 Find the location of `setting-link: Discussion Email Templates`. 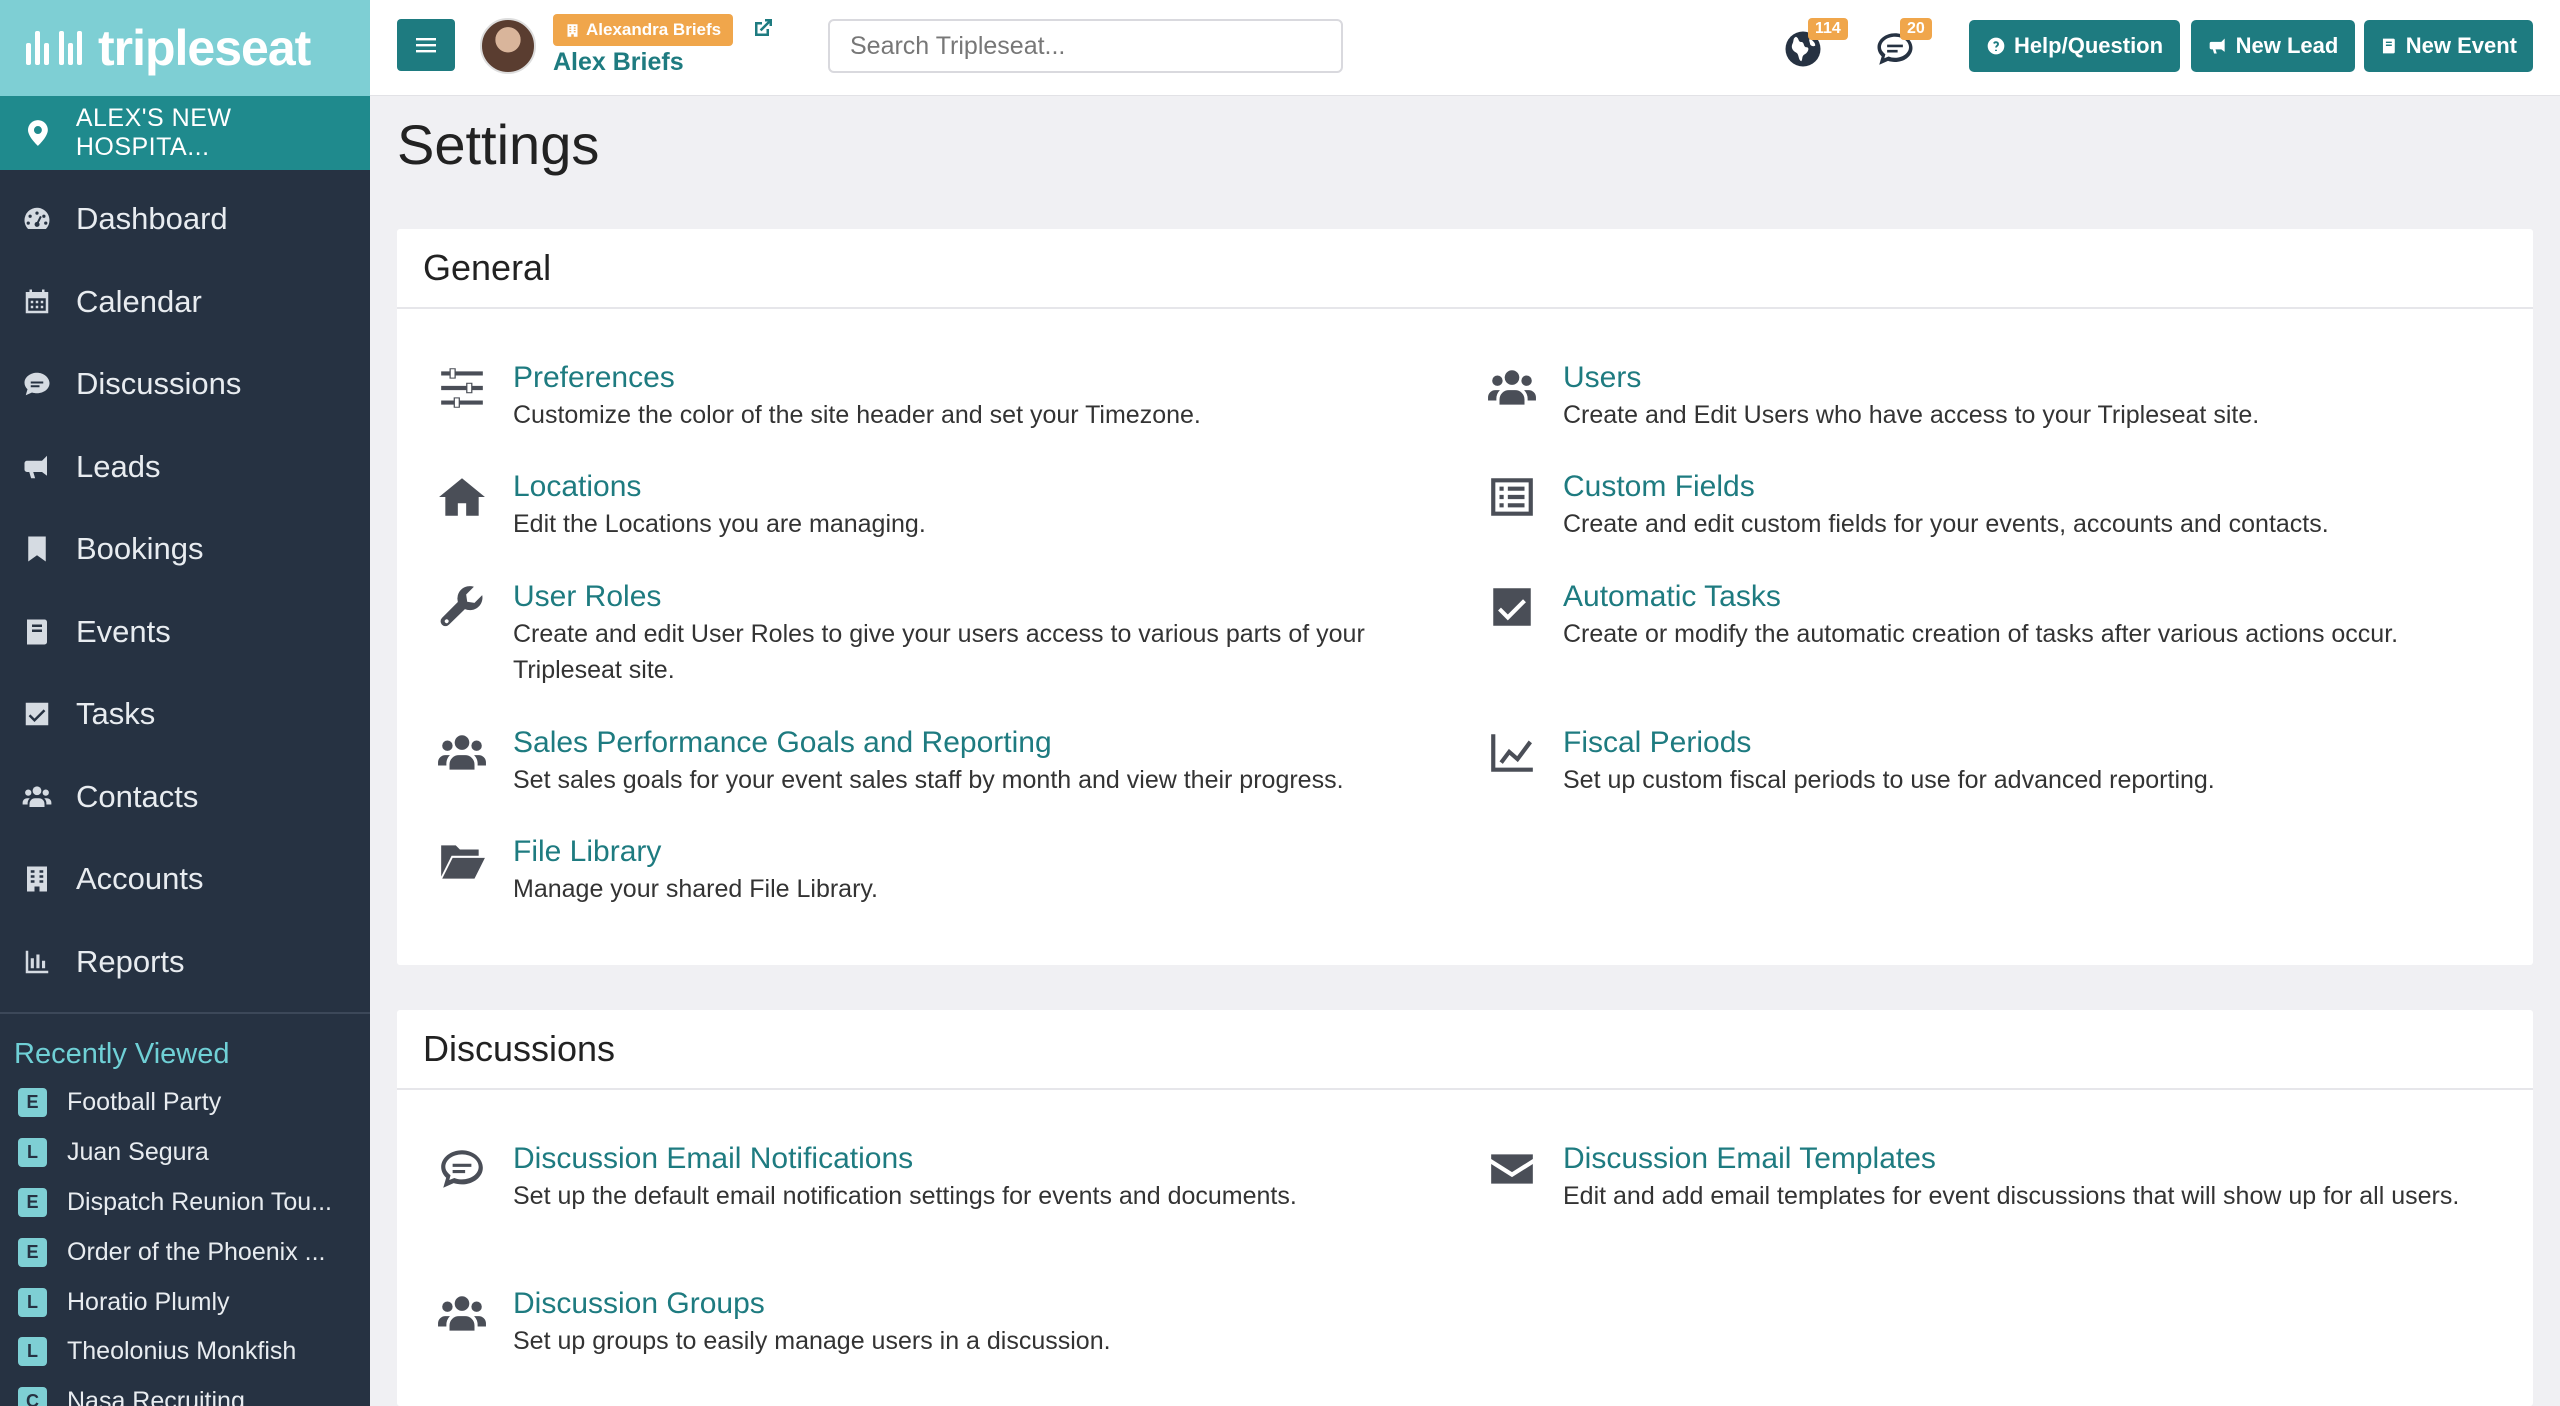

setting-link: Discussion Email Templates is located at coordinates (1749, 1159).